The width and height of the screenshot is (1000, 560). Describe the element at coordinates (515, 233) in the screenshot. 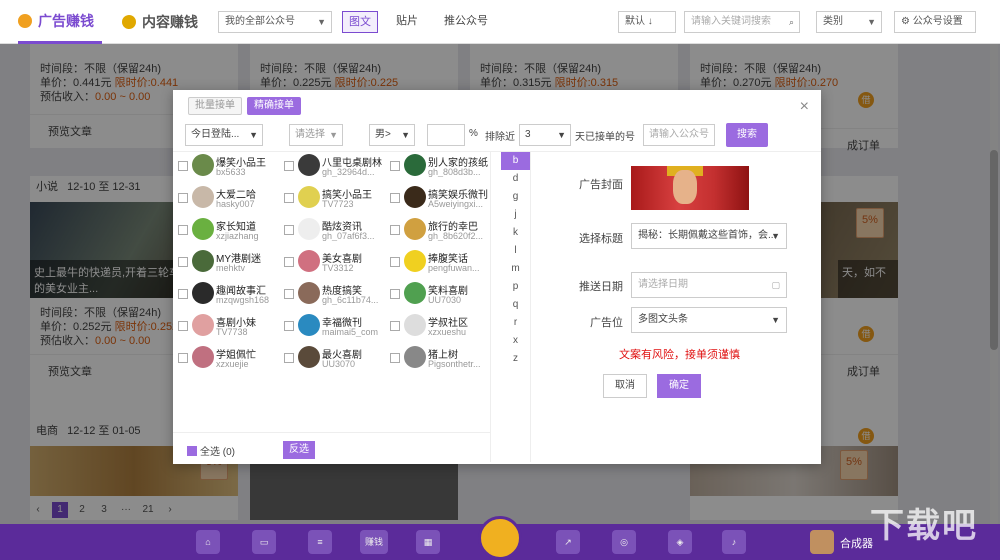

I see `alphabet-letter-k: k` at that location.